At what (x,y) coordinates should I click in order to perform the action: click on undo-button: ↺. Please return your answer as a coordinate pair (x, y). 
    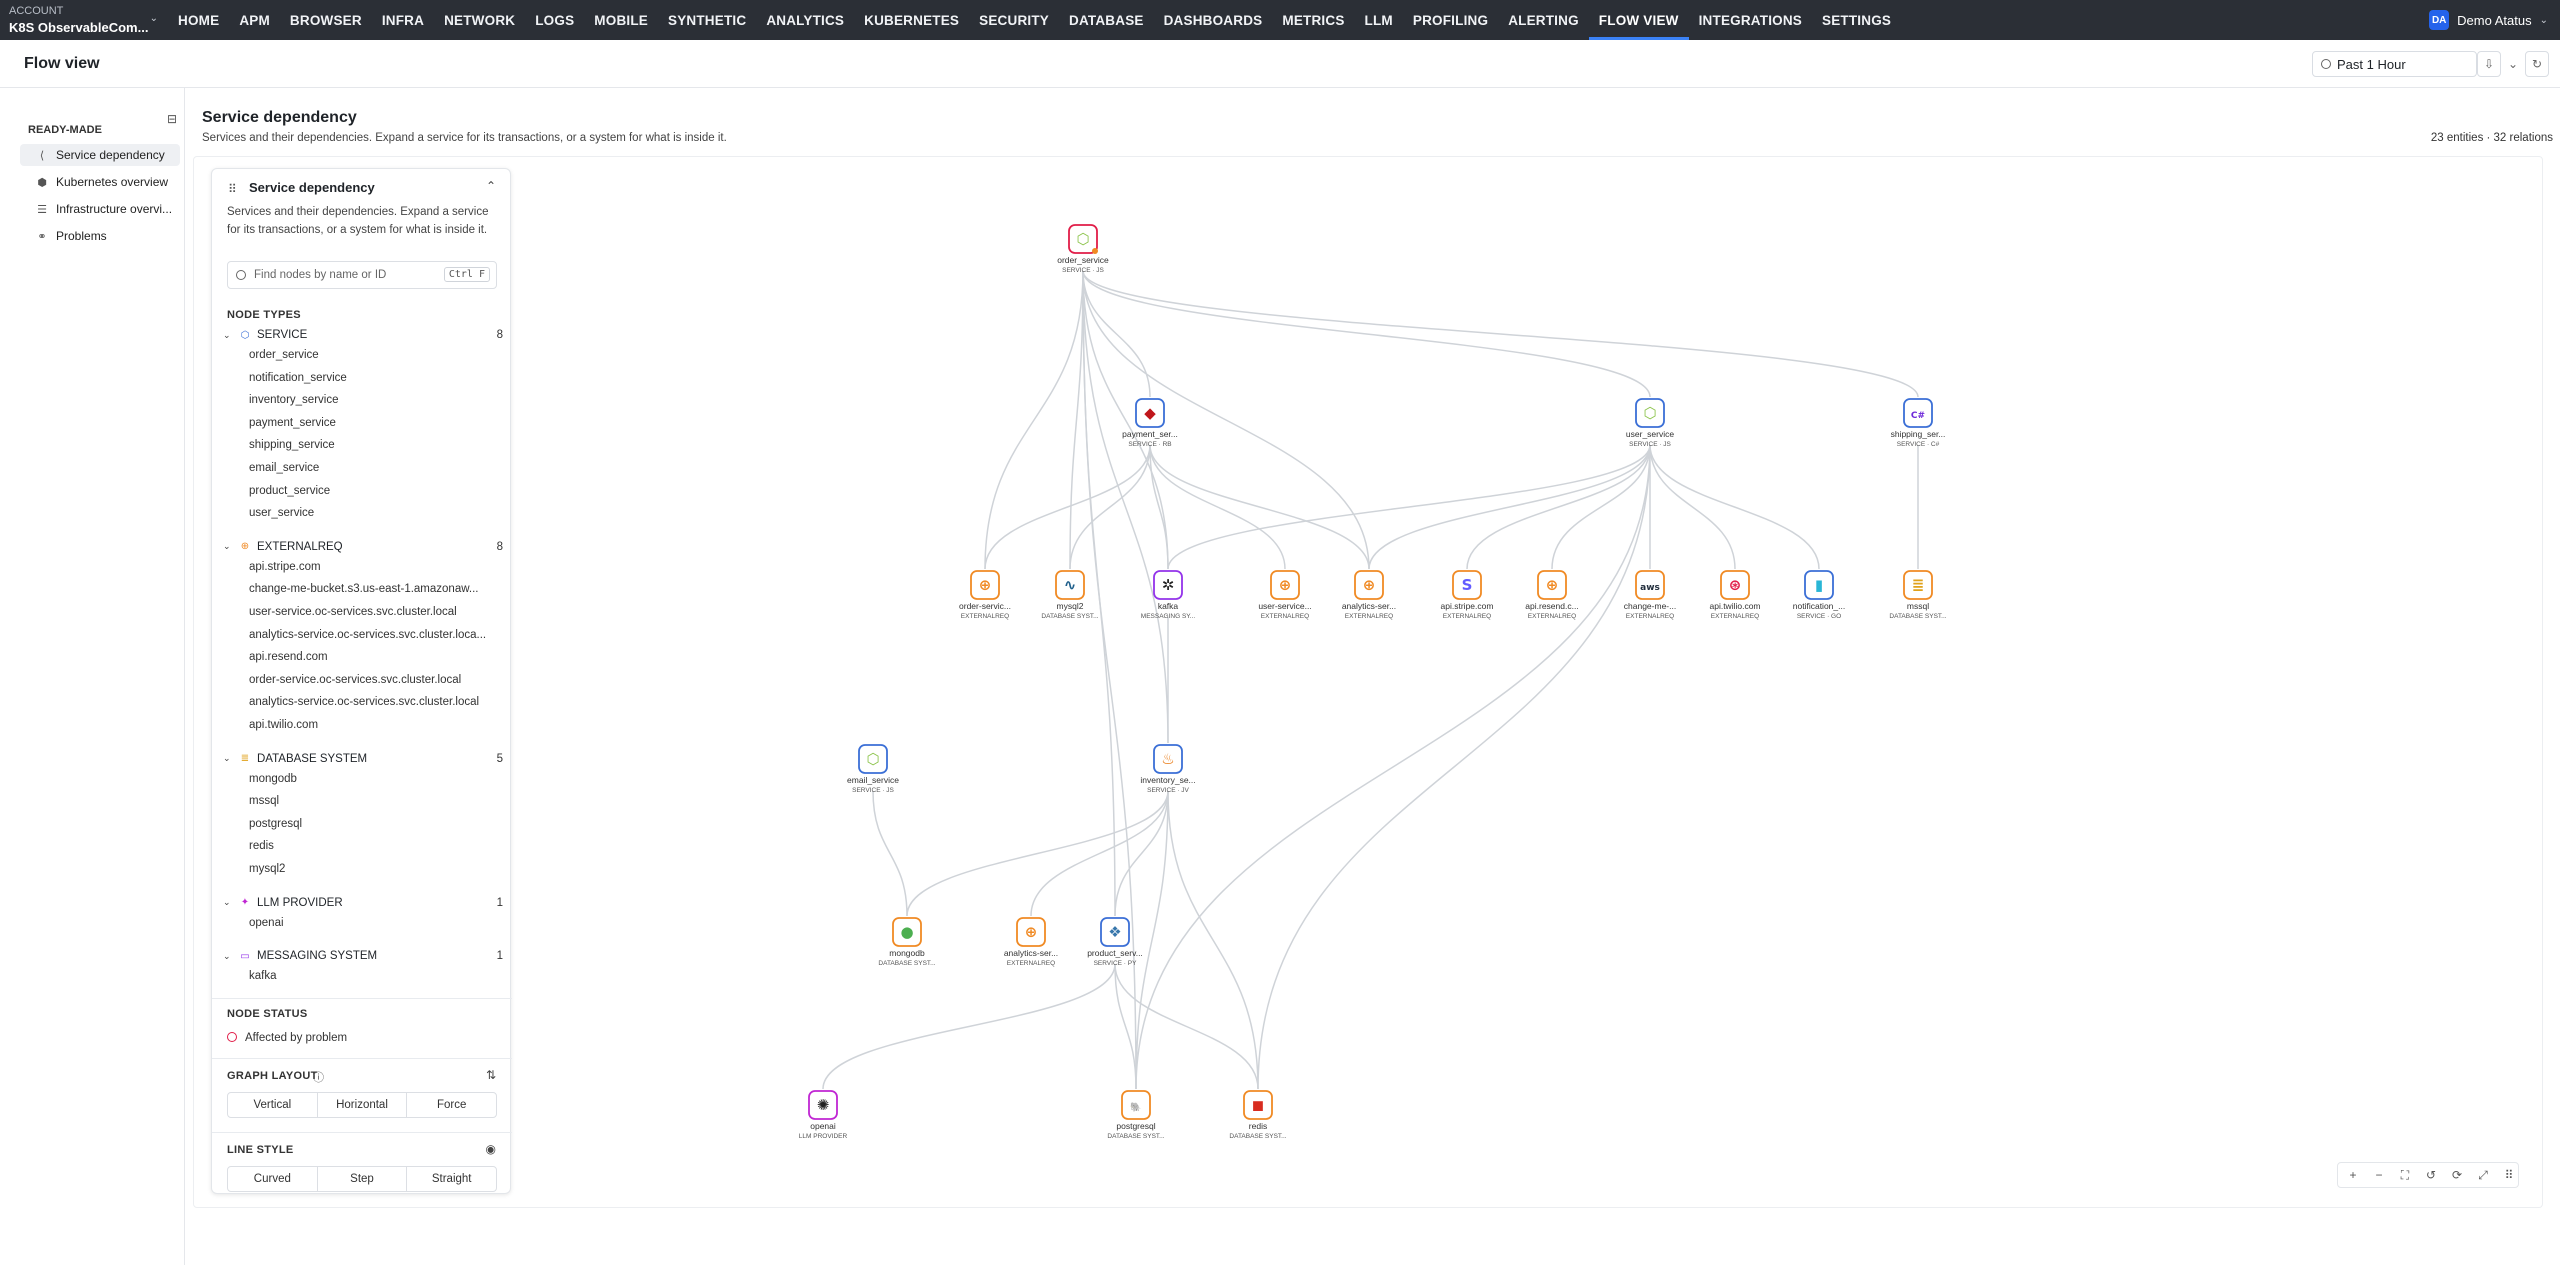
    Looking at the image, I should click on (2431, 1175).